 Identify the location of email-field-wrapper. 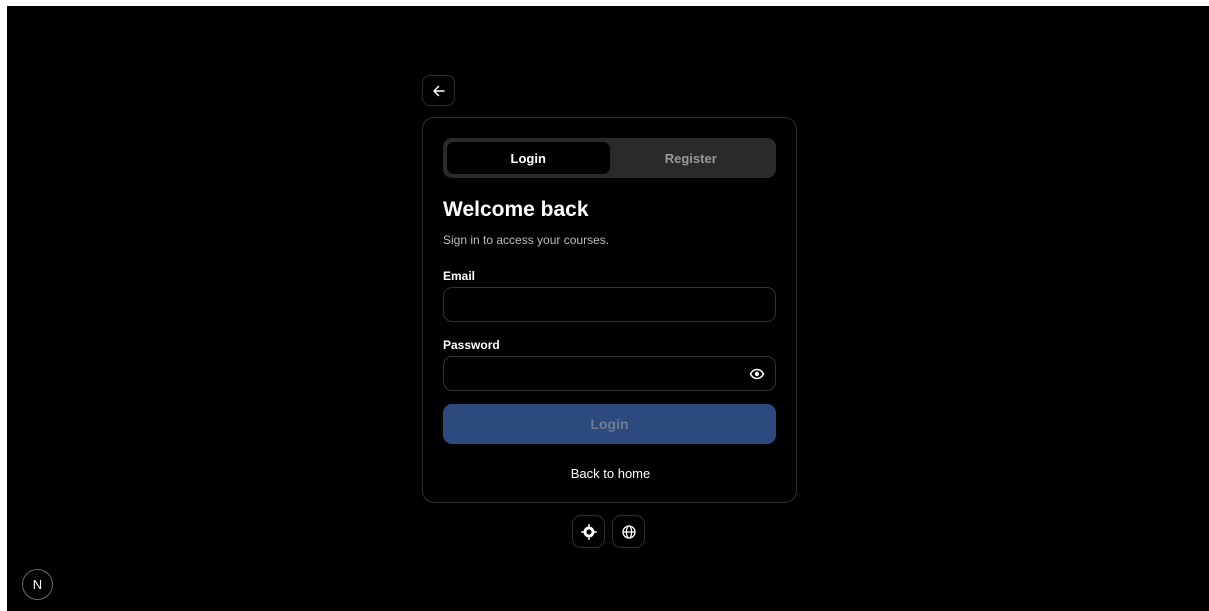
(609, 304).